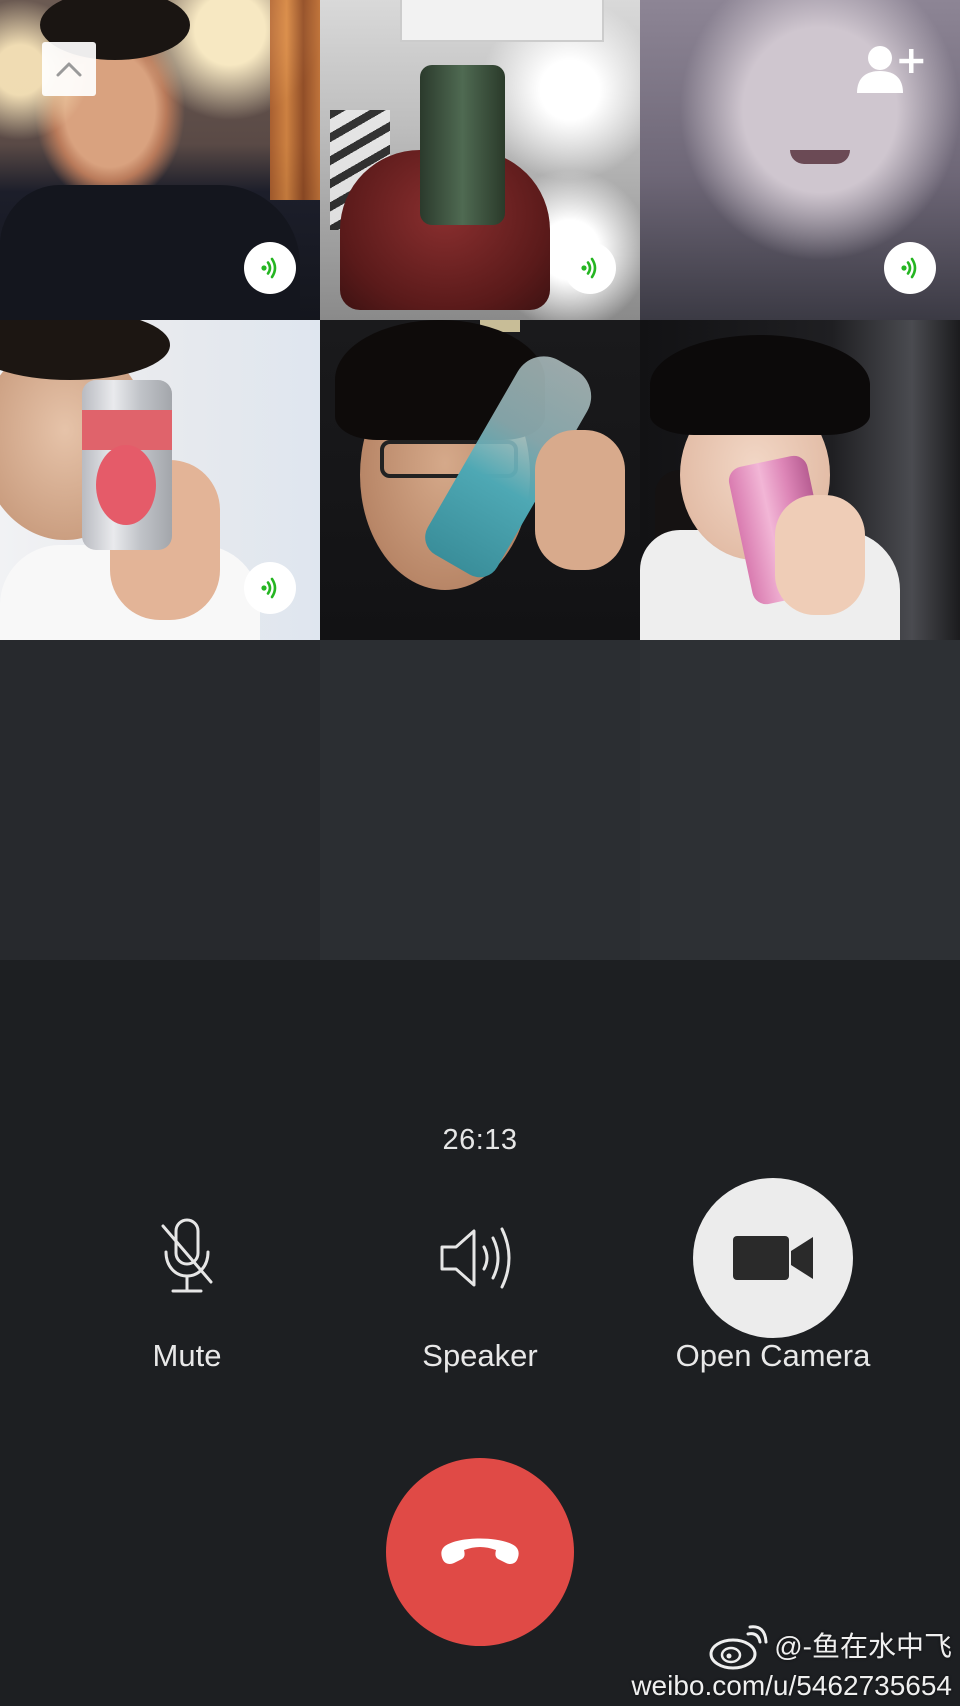 This screenshot has height=1706, width=960. What do you see at coordinates (791, 1685) in the screenshot?
I see `watermark-url: weibo.com/u/5462735654` at bounding box center [791, 1685].